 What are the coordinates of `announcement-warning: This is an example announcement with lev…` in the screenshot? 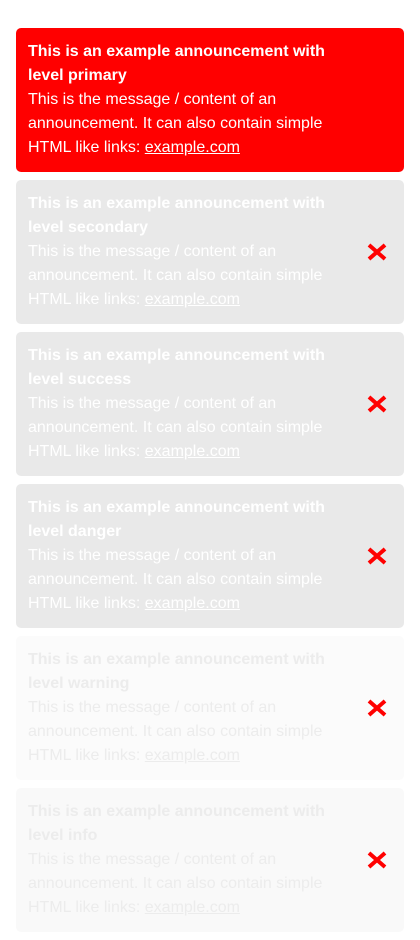 It's located at (210, 708).